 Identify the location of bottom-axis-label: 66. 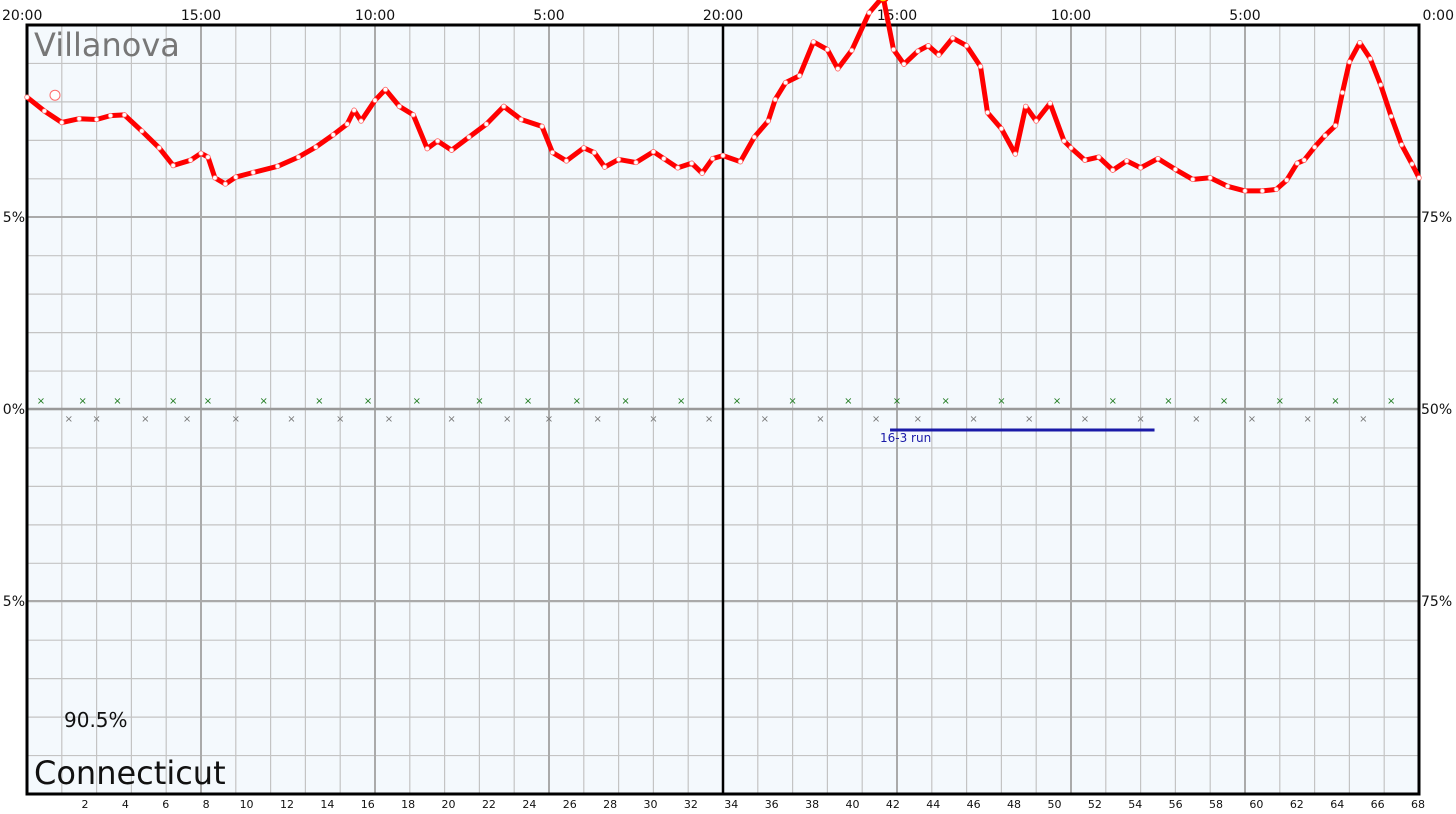
(1378, 804).